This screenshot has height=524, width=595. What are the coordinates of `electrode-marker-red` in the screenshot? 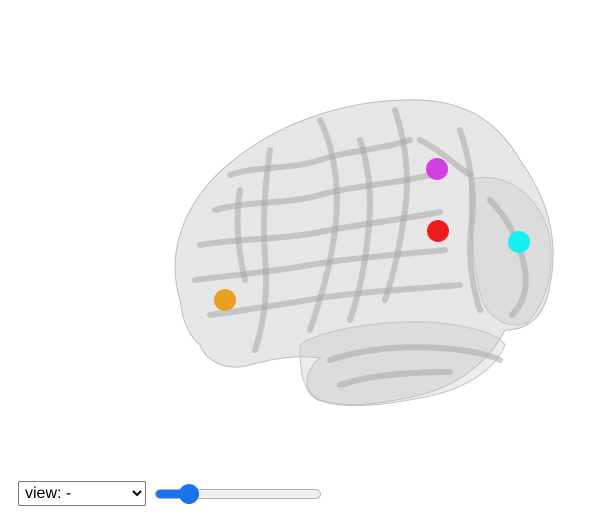 It's located at (438, 231).